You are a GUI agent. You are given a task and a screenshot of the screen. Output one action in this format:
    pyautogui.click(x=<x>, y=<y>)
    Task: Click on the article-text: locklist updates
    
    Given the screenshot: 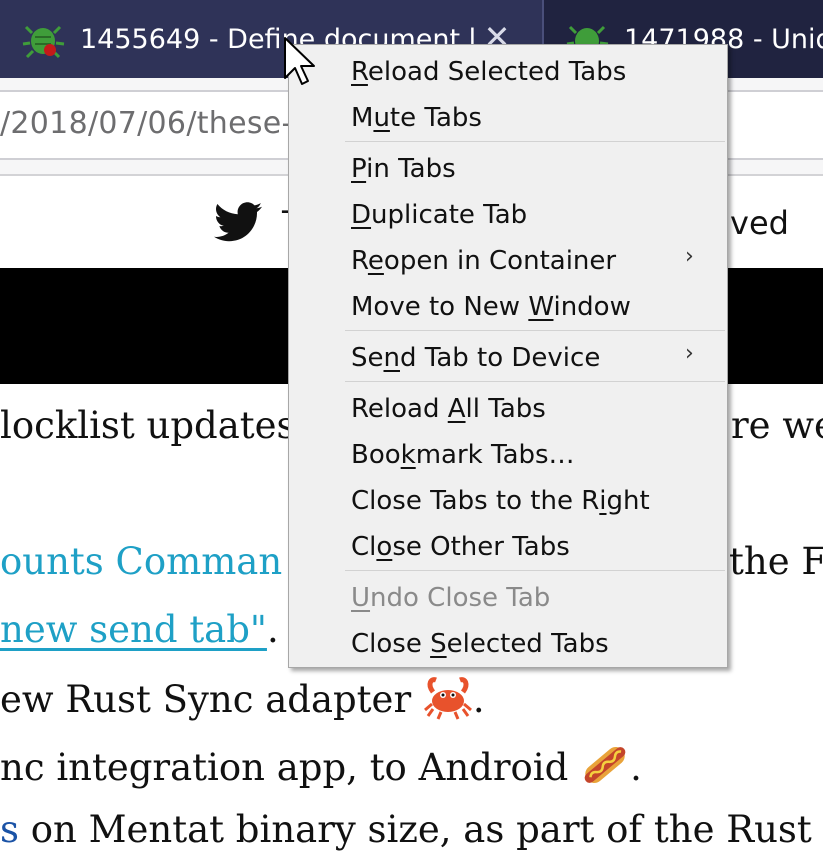 What is the action you would take?
    pyautogui.click(x=148, y=425)
    